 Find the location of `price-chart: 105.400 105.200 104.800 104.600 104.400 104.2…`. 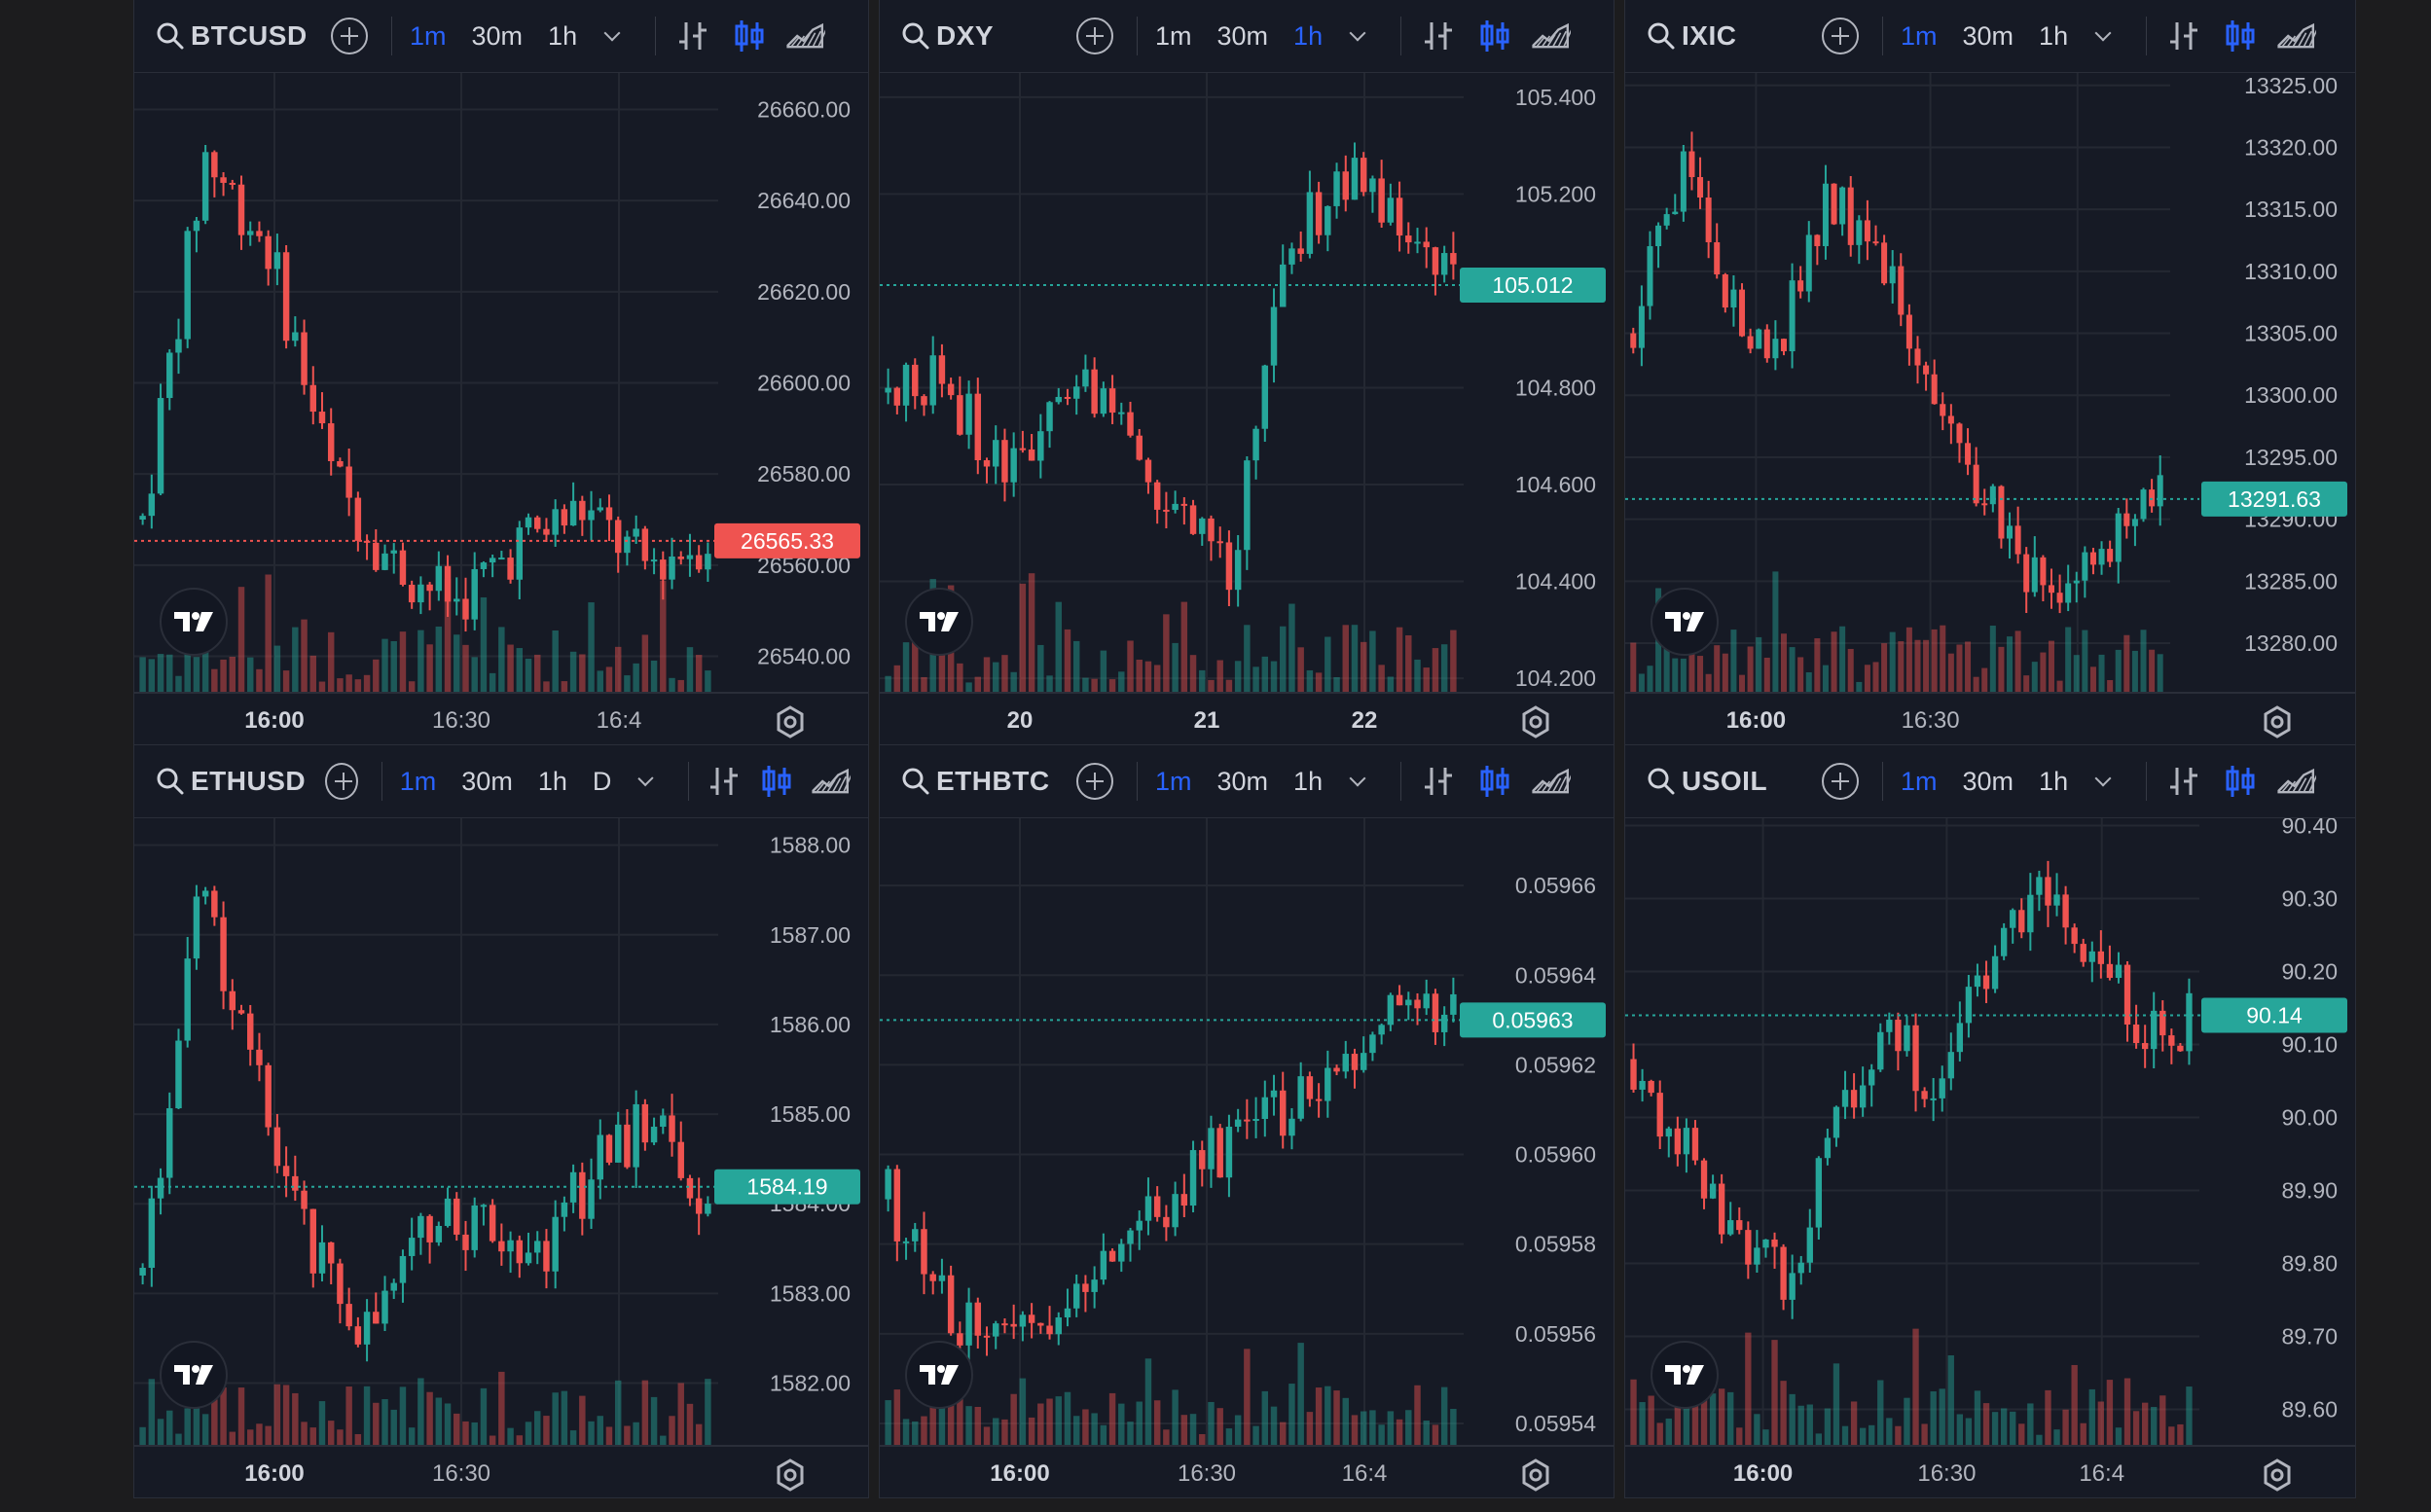

price-chart: 105.400 105.200 104.800 104.600 104.400 104.2… is located at coordinates (1247, 409).